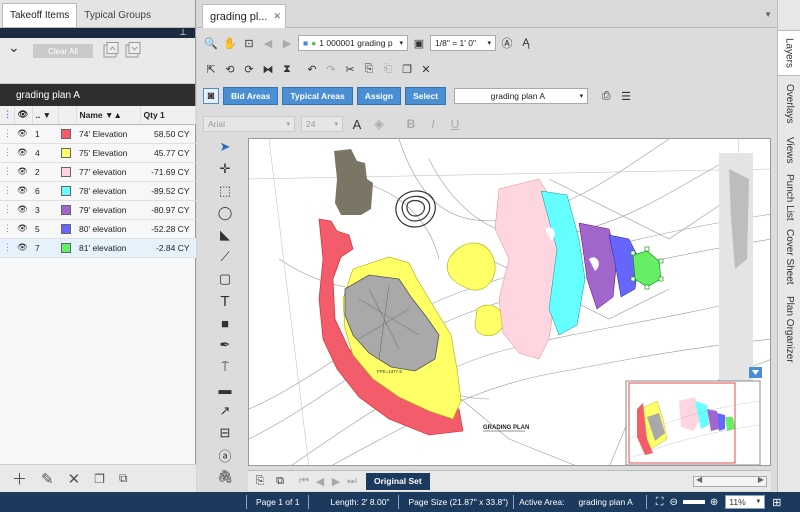 Image resolution: width=800 pixels, height=512 pixels. I want to click on table-row: ⋮ 👁 5 80' elevation -52.28 CY, so click(98, 229).